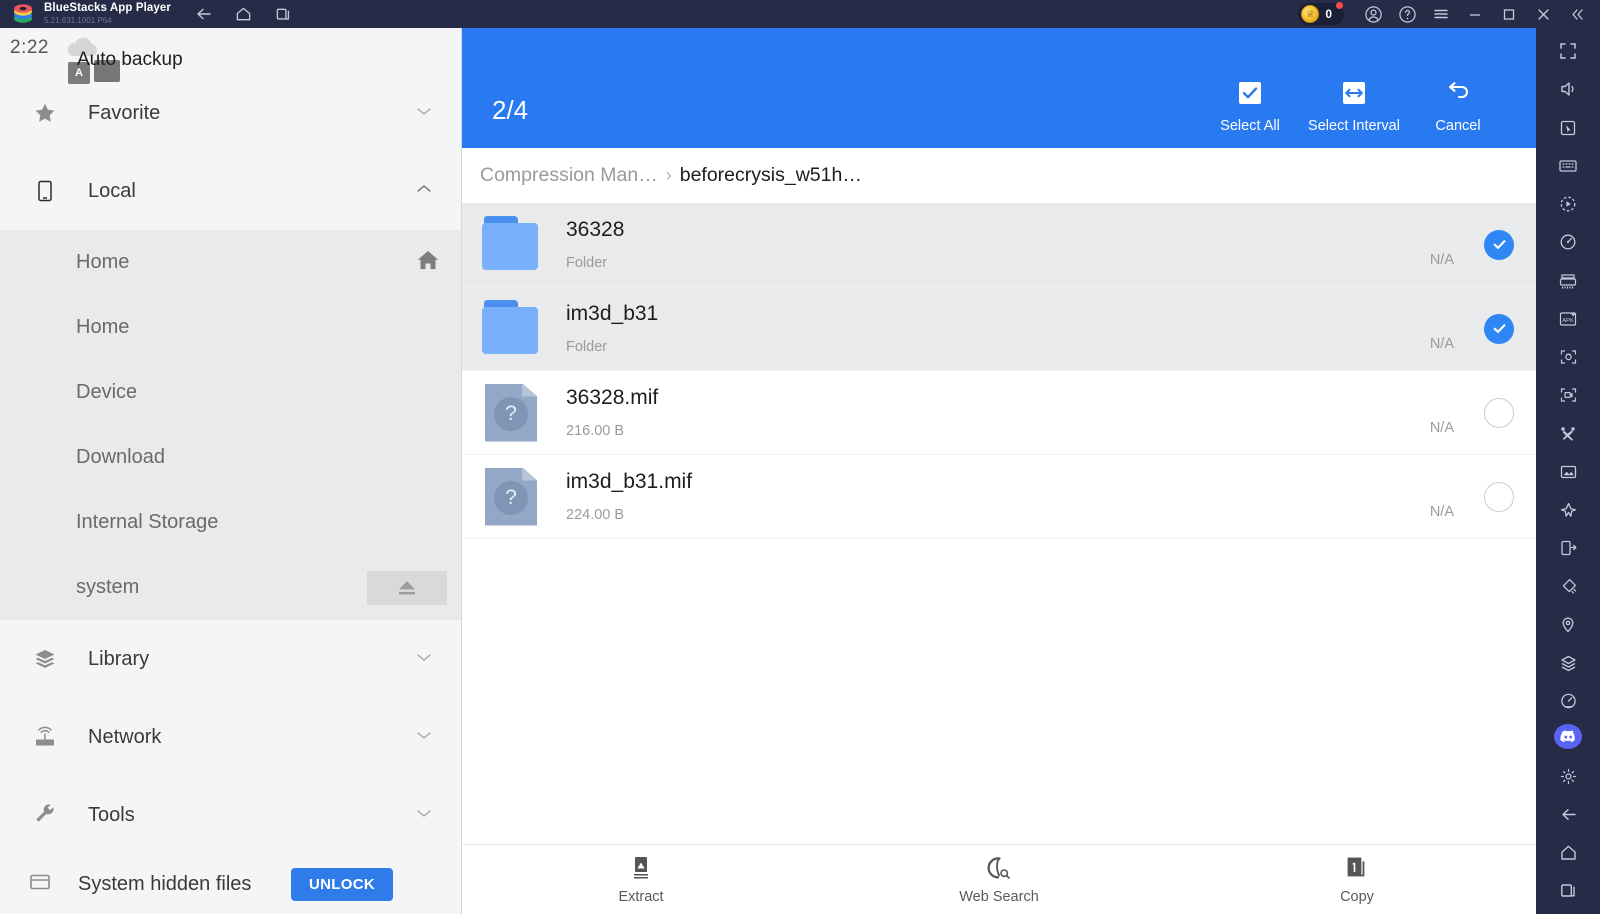 The width and height of the screenshot is (1600, 914). What do you see at coordinates (1568, 510) in the screenshot?
I see `eco-mode-icon` at bounding box center [1568, 510].